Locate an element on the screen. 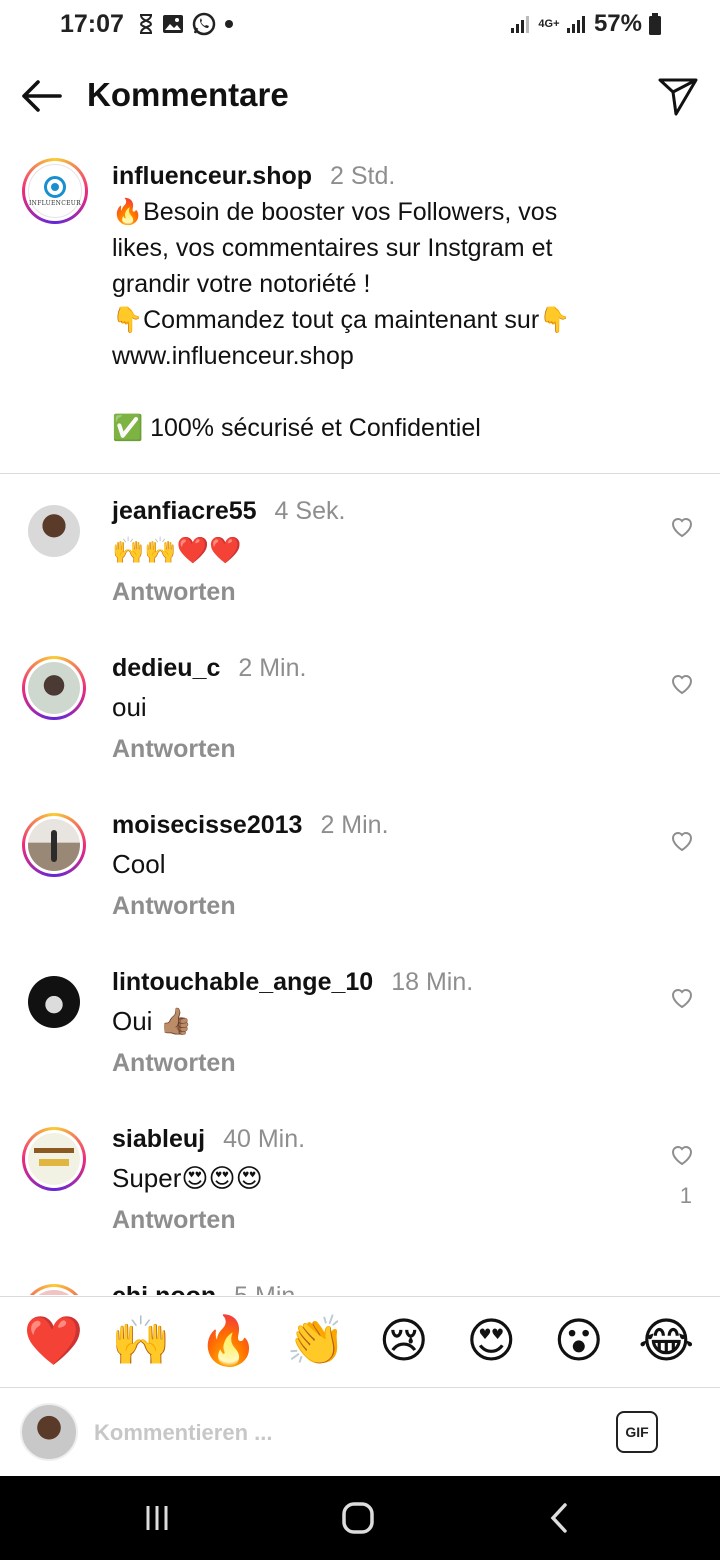 The width and height of the screenshot is (720, 1560). caption-avatar: INFLUENCEUR is located at coordinates (55, 191).